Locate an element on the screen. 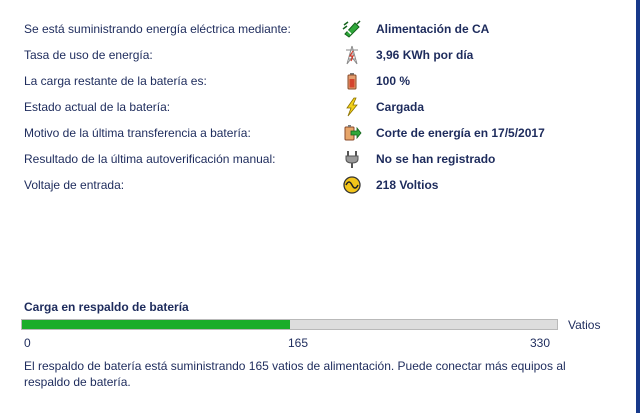  lightning-icon is located at coordinates (352, 107).